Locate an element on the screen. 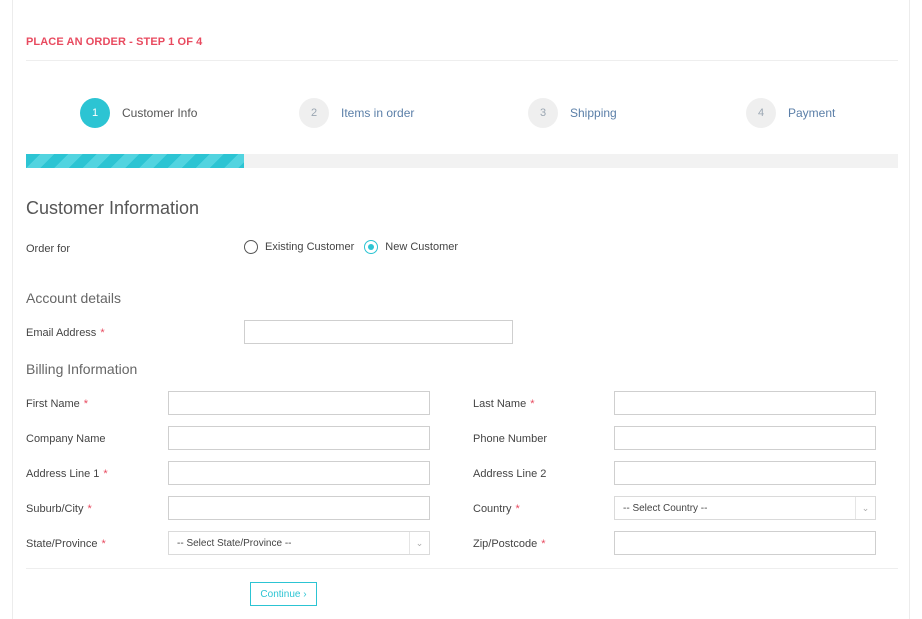  account-details-title: Account details is located at coordinates (73, 298).